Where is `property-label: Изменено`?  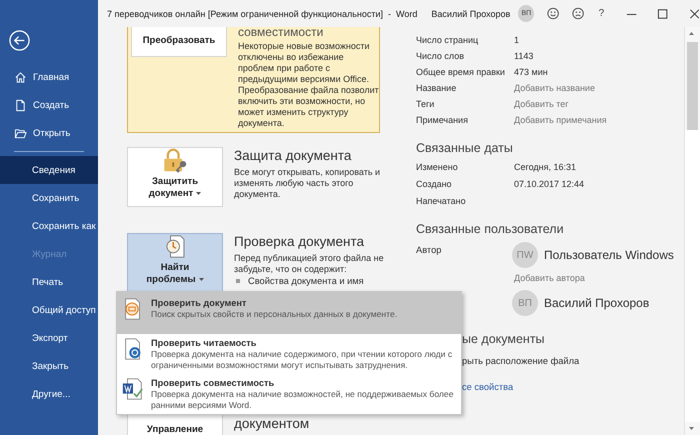
property-label: Изменено is located at coordinates (437, 167).